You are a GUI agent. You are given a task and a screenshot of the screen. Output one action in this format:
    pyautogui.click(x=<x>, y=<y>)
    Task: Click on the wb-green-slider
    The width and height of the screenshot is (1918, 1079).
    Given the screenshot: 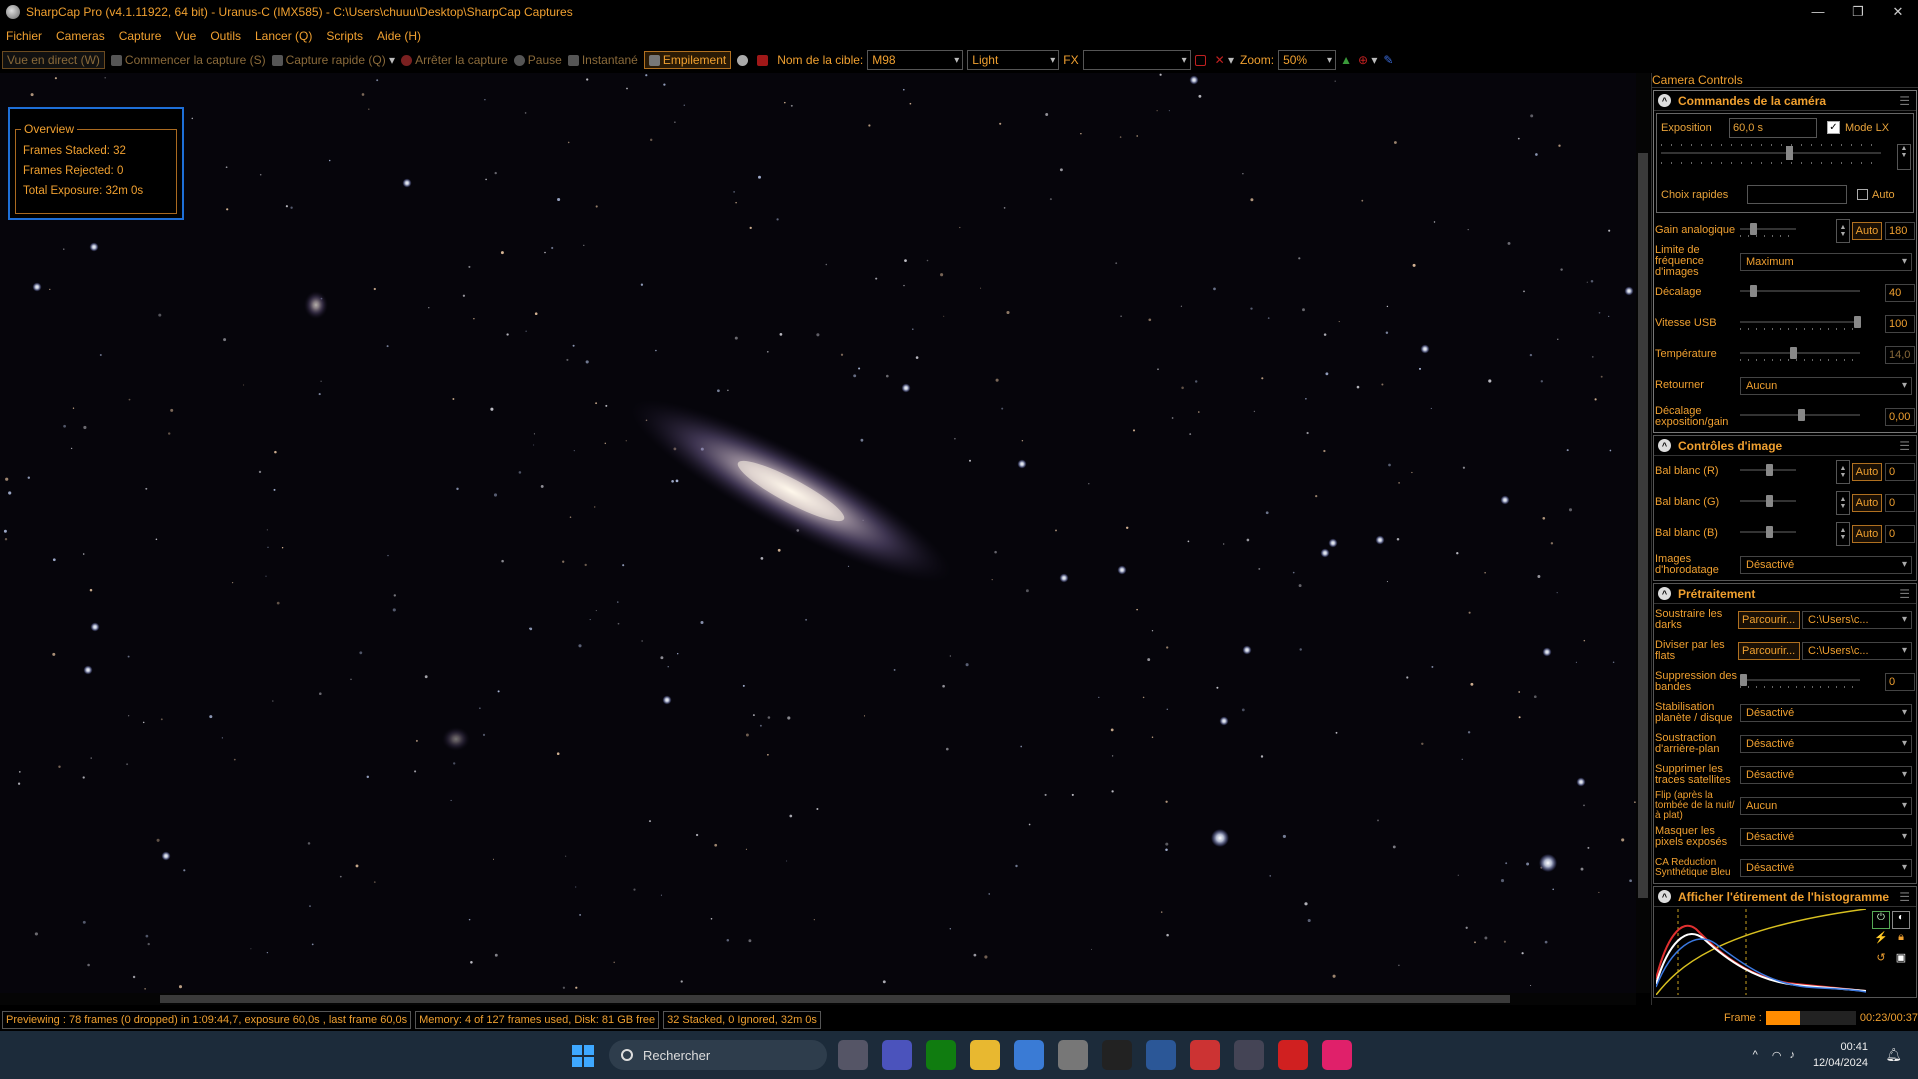 What is the action you would take?
    pyautogui.click(x=1768, y=501)
    